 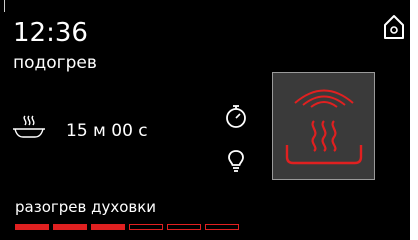 I want to click on reheat-mode-icon, so click(x=324, y=127).